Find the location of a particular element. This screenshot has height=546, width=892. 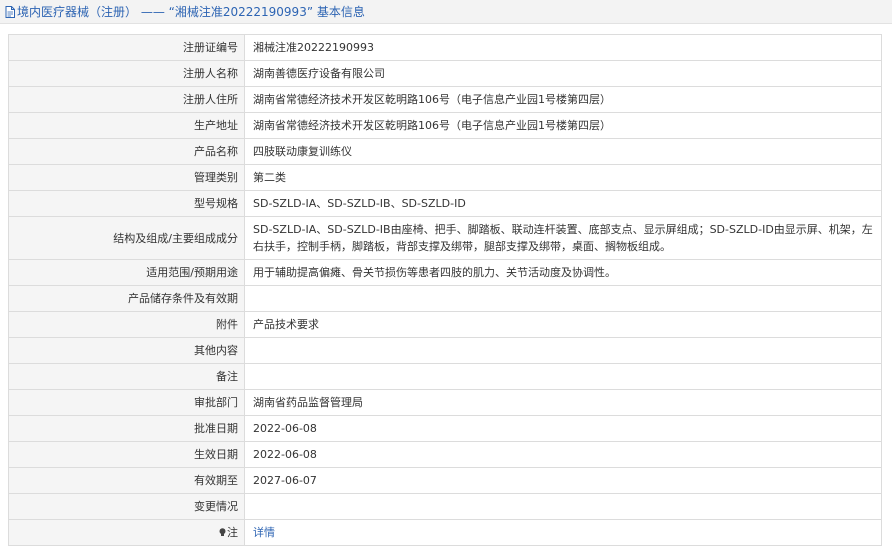

table-row: 有效期至 2027-06-07 is located at coordinates (445, 480).